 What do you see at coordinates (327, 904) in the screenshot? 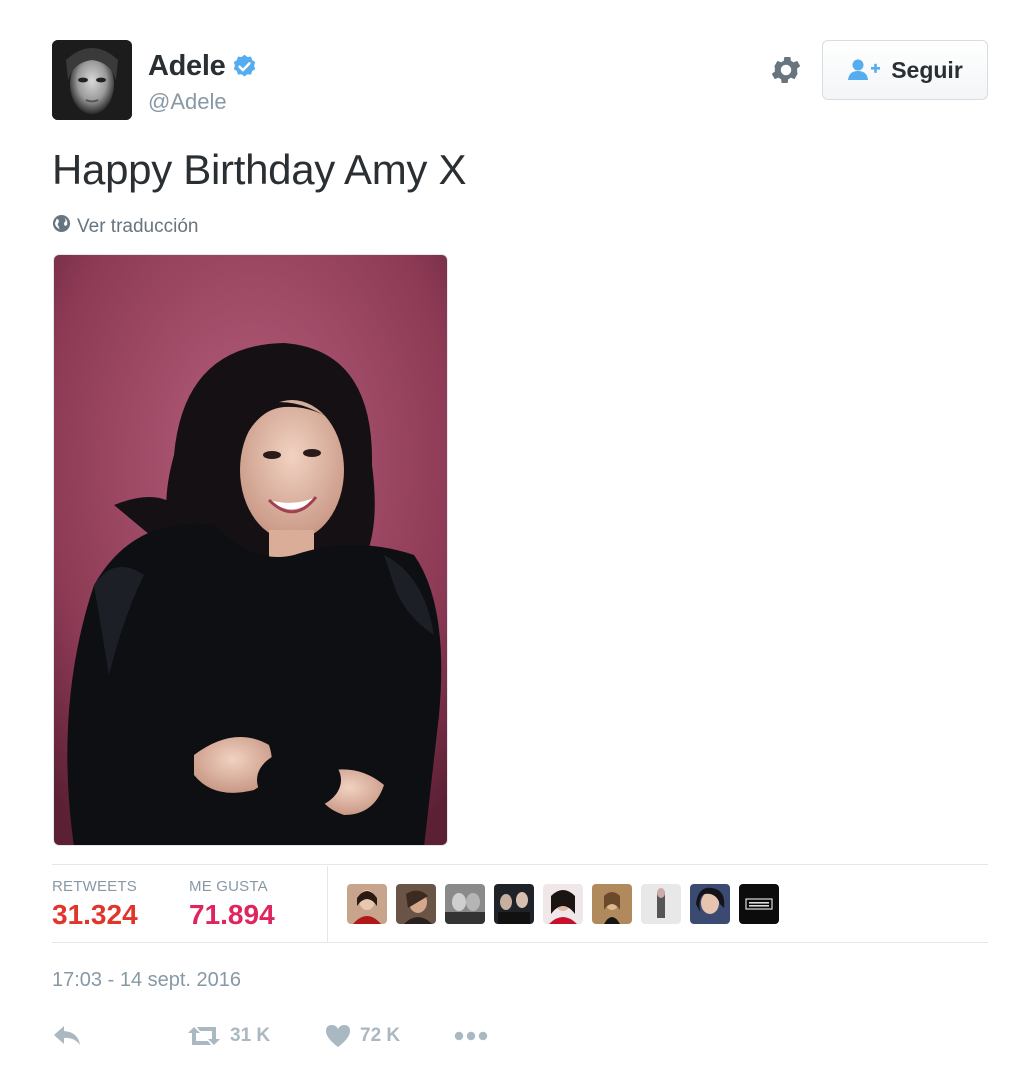
I see `stats-divider-vertical` at bounding box center [327, 904].